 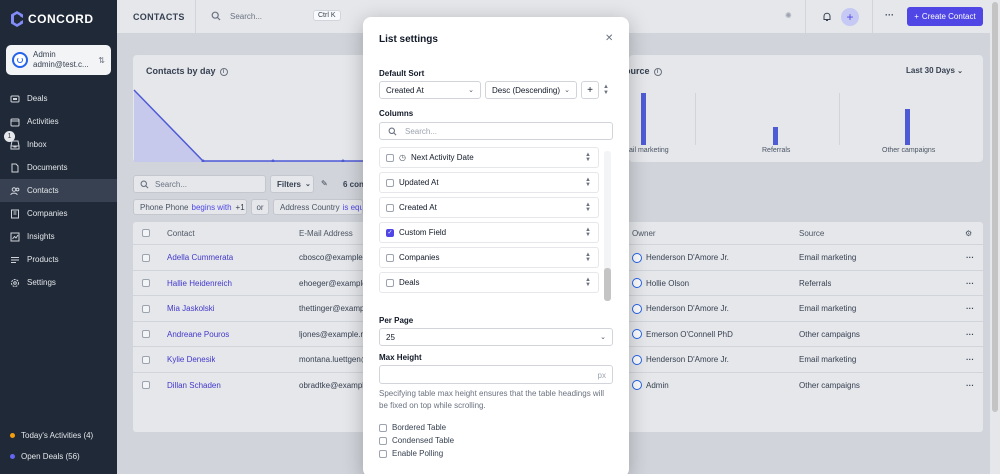 I want to click on sidebar-item-companies: Companies, so click(x=58, y=213).